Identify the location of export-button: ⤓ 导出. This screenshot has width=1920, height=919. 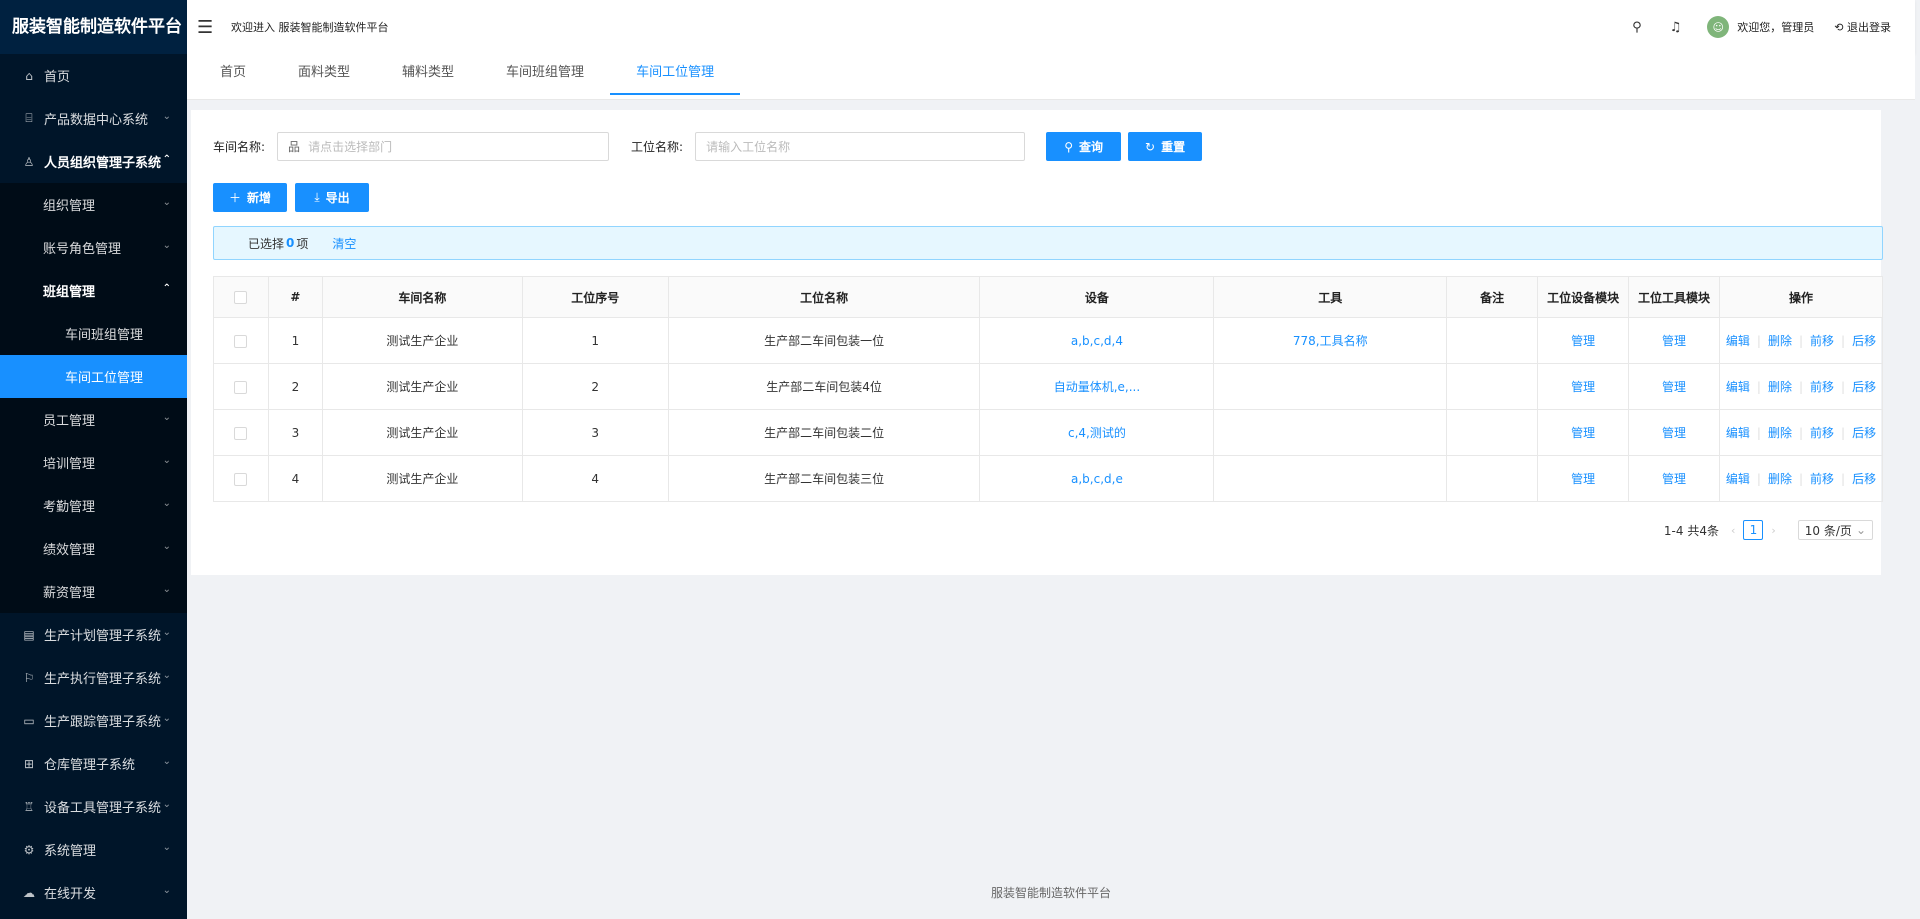
(332, 197).